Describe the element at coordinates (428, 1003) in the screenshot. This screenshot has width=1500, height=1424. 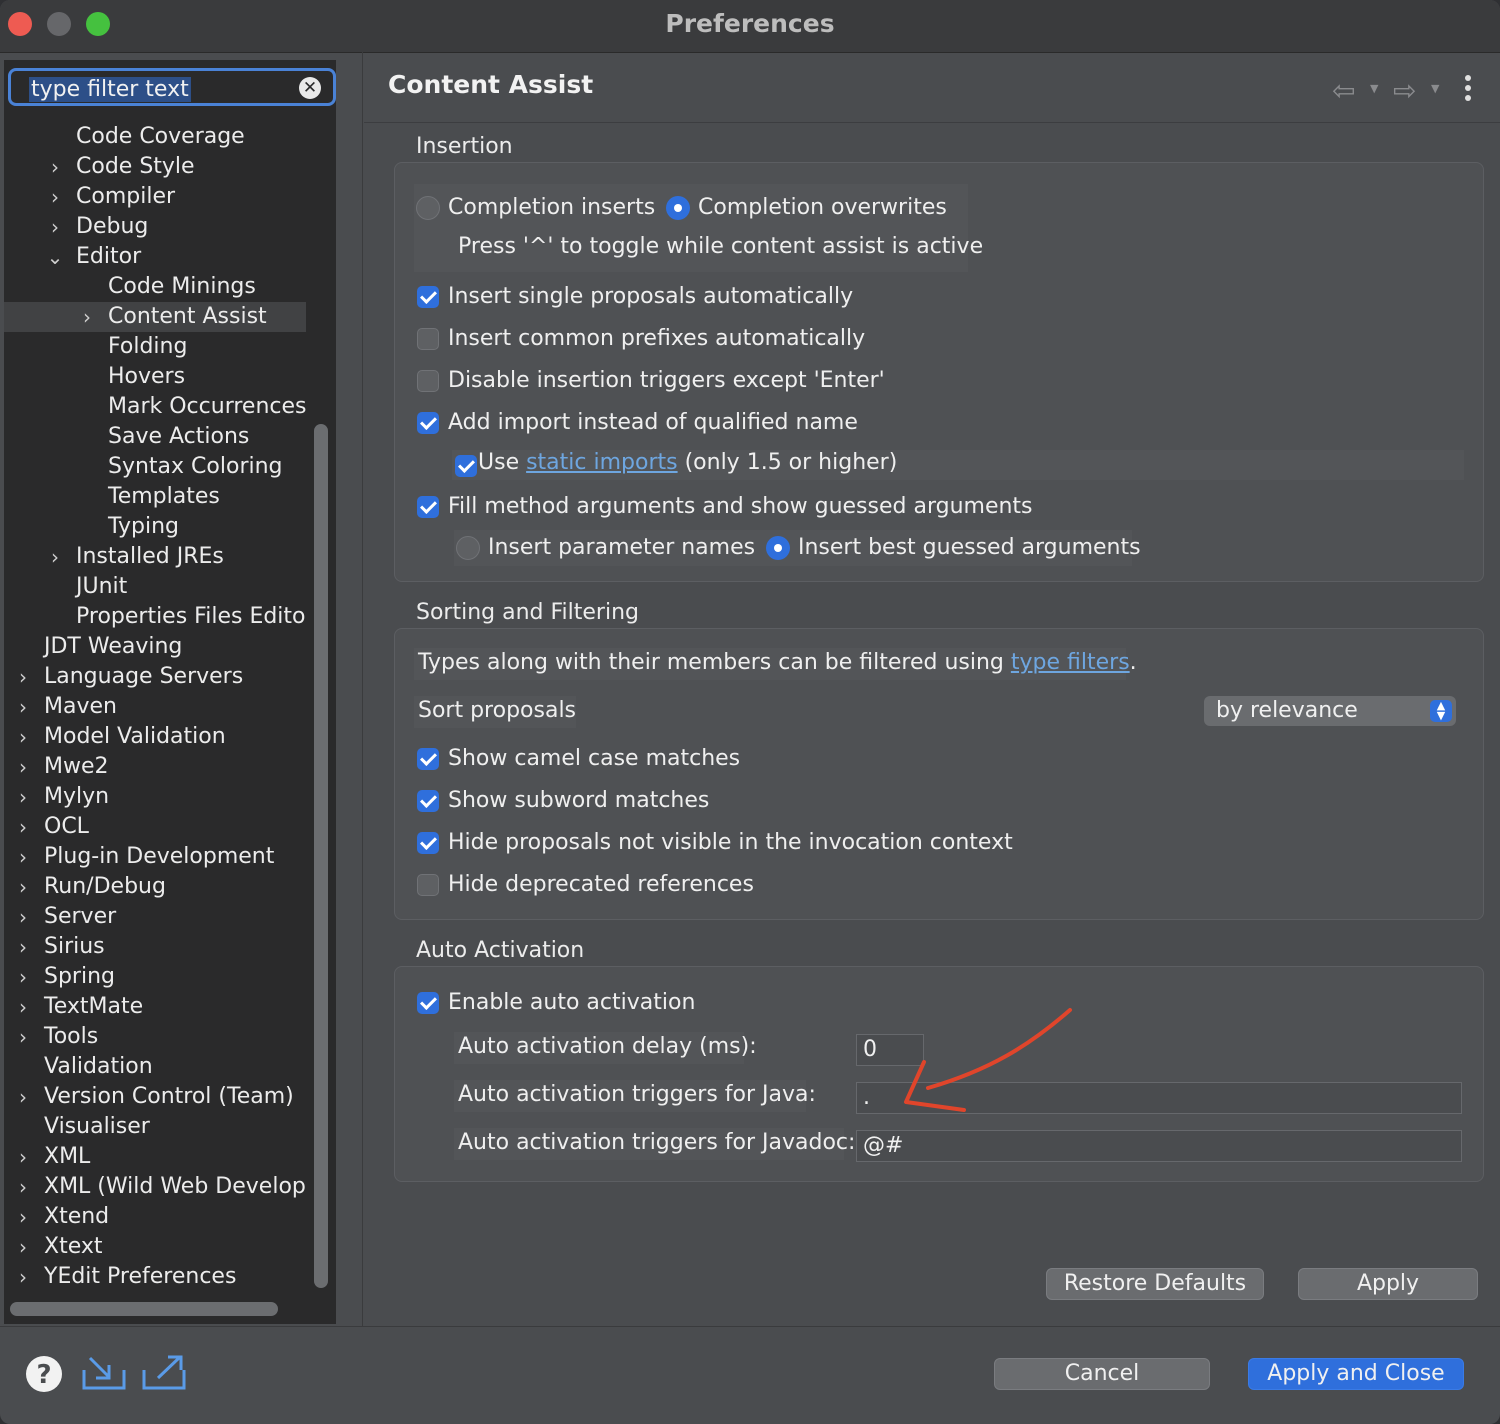
I see `enable-auto-activation-checkbox` at that location.